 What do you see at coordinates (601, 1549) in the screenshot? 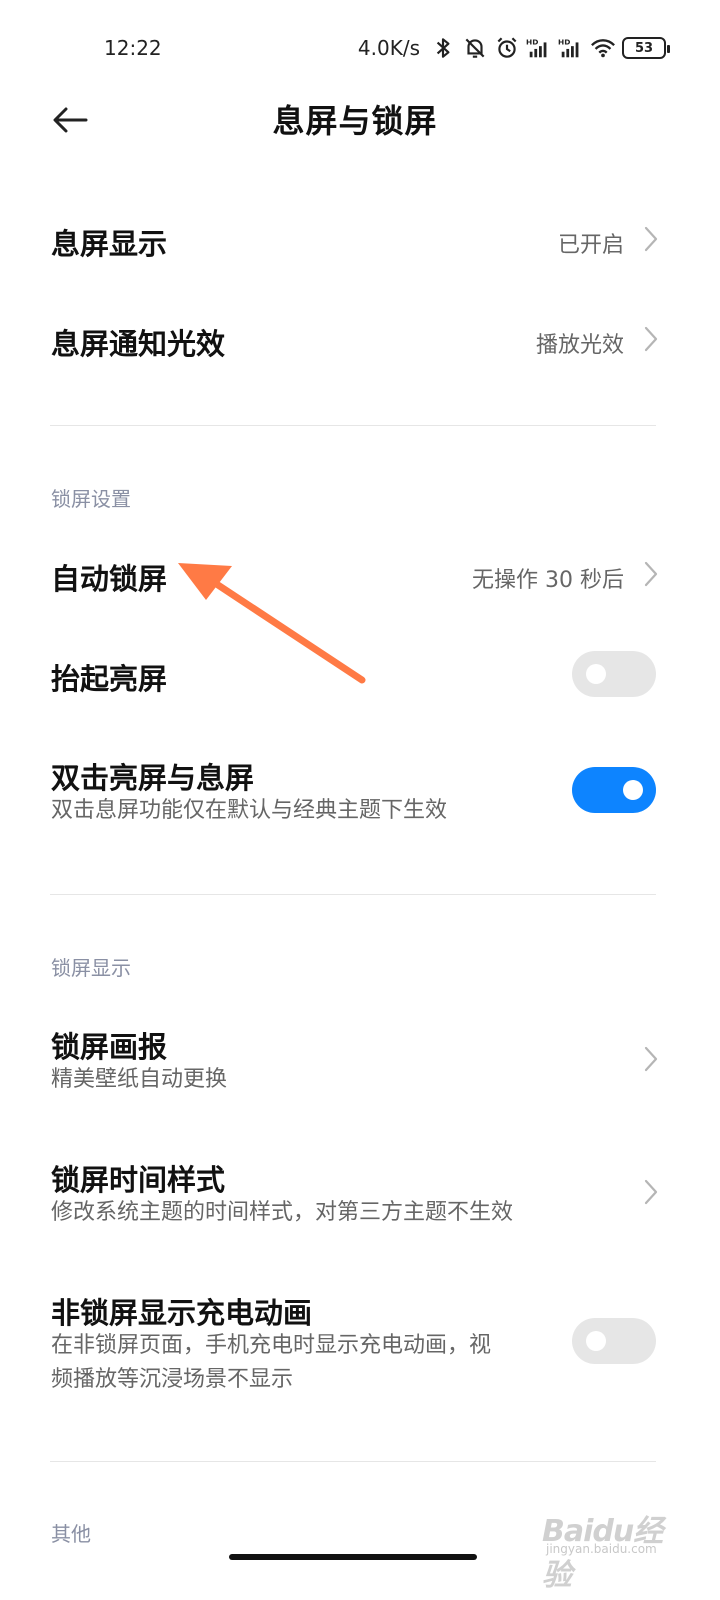
I see `watermark-subtext: jingyan.baidu.com` at bounding box center [601, 1549].